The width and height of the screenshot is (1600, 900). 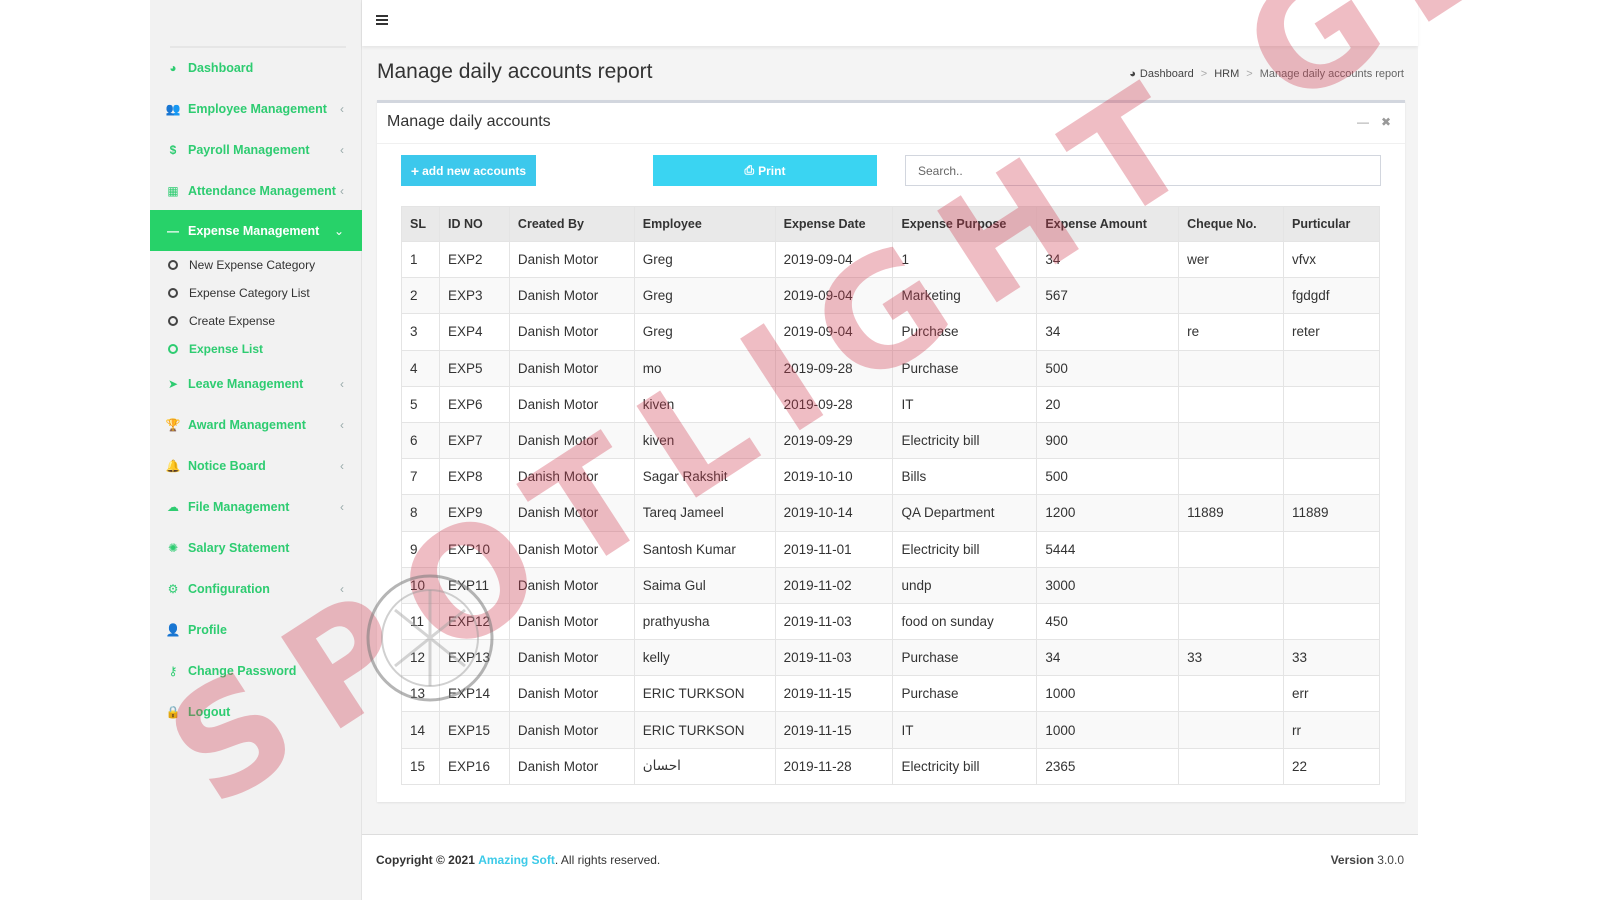 I want to click on table-cell: EXP15, so click(x=474, y=730).